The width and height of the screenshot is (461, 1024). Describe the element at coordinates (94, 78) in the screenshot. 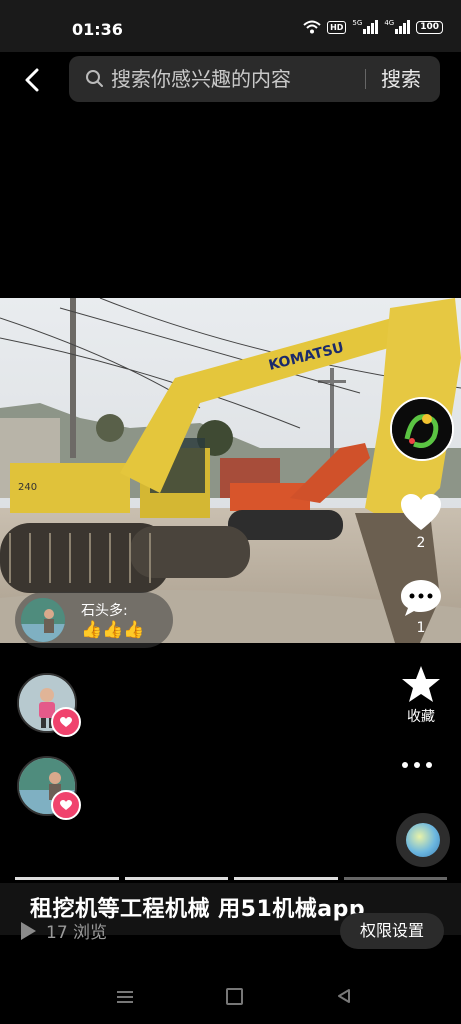

I see `search-icon` at that location.